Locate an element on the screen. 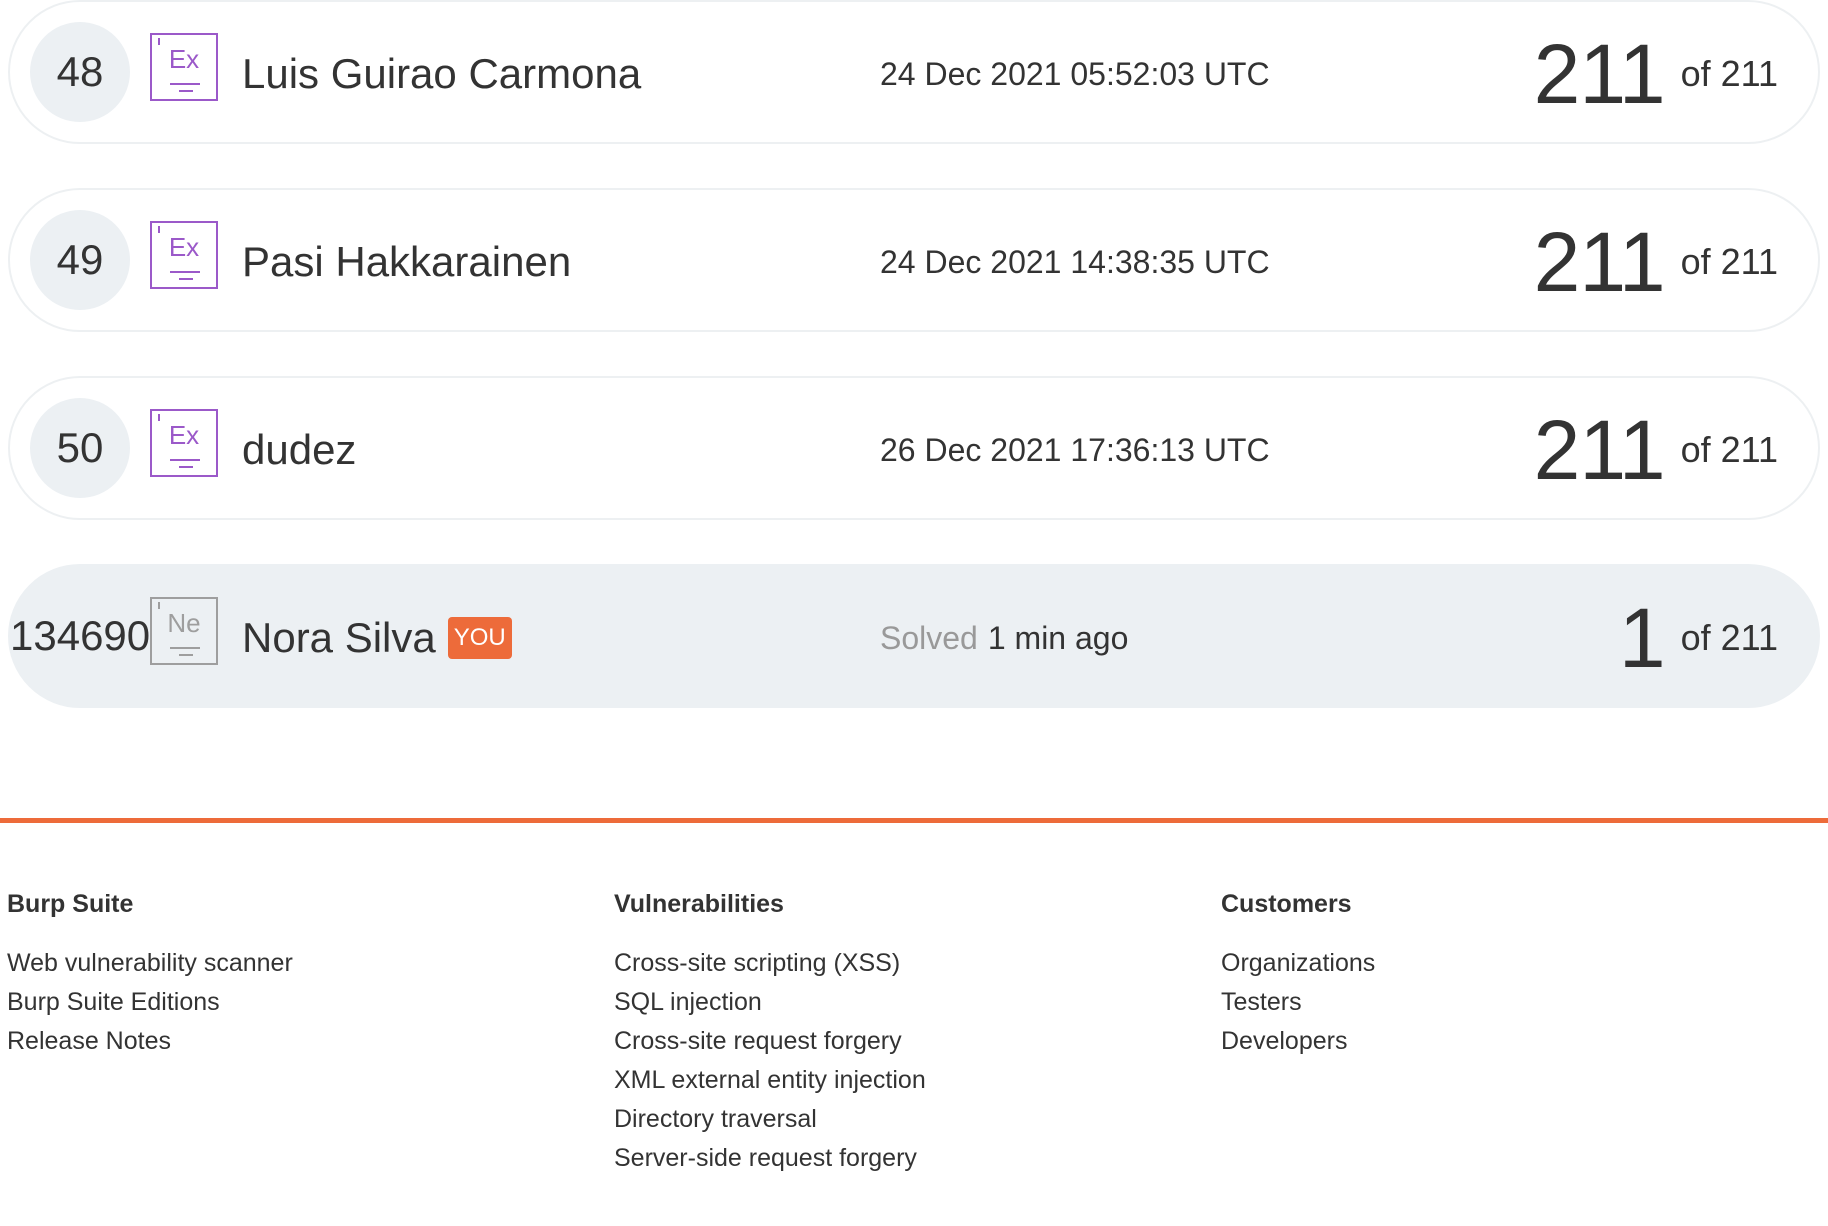 This screenshot has height=1226, width=1828. user-name: Pasi Hakkarainen is located at coordinates (407, 261).